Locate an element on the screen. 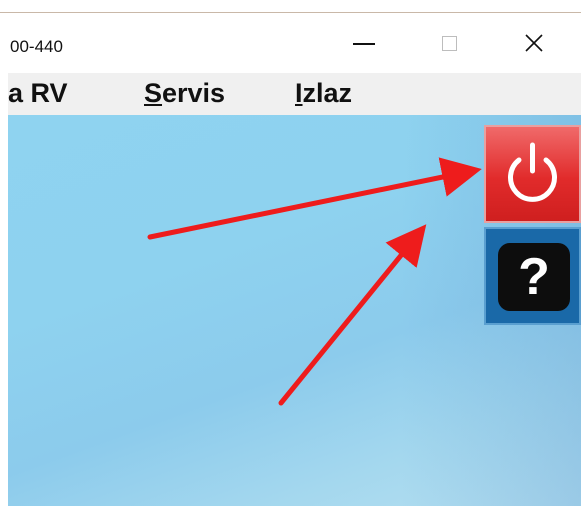  close-button is located at coordinates (534, 43).